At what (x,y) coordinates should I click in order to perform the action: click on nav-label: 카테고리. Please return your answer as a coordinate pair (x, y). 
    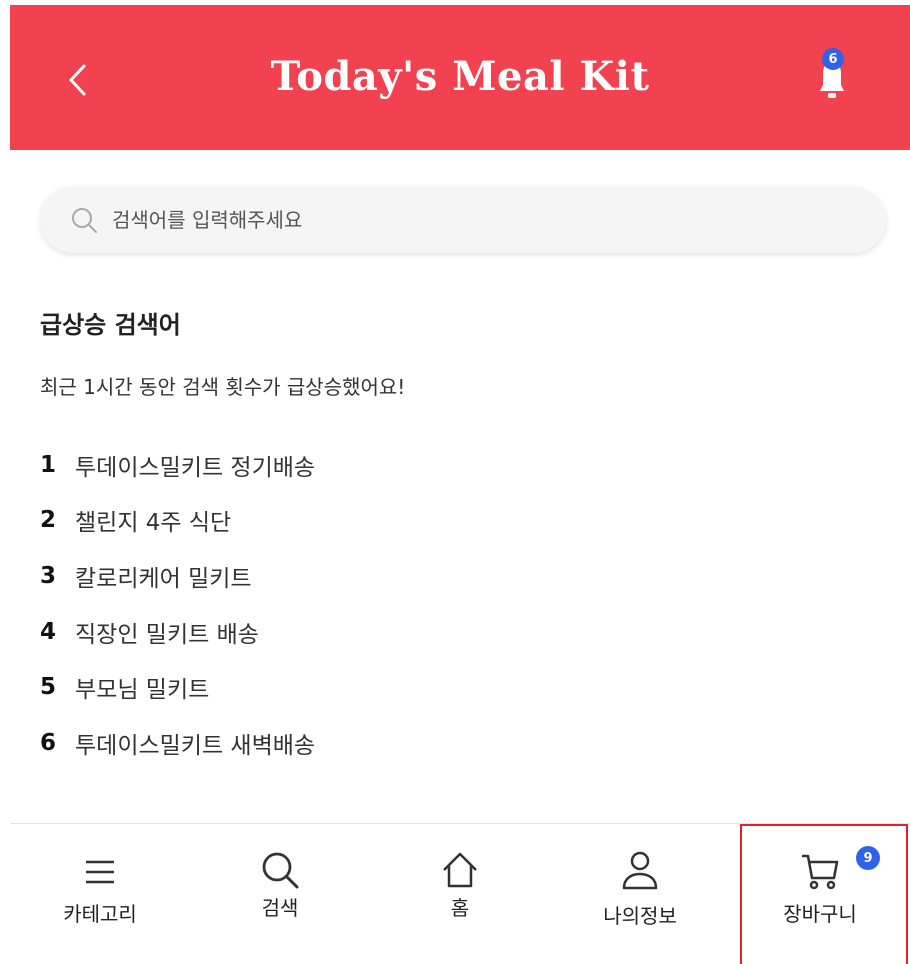
    Looking at the image, I should click on (100, 914).